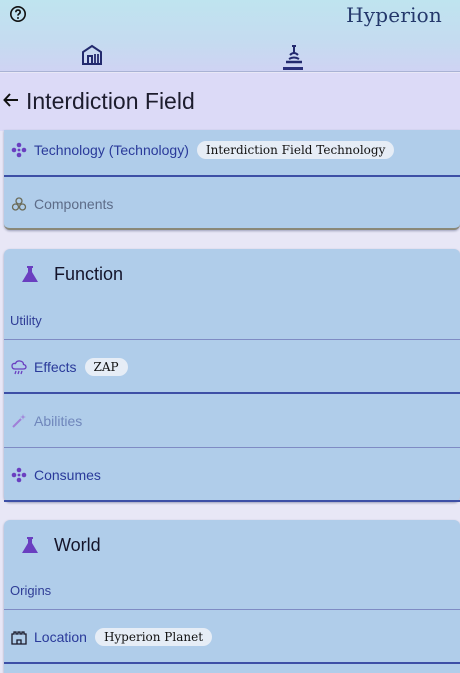  What do you see at coordinates (19, 421) in the screenshot?
I see `wand-icon` at bounding box center [19, 421].